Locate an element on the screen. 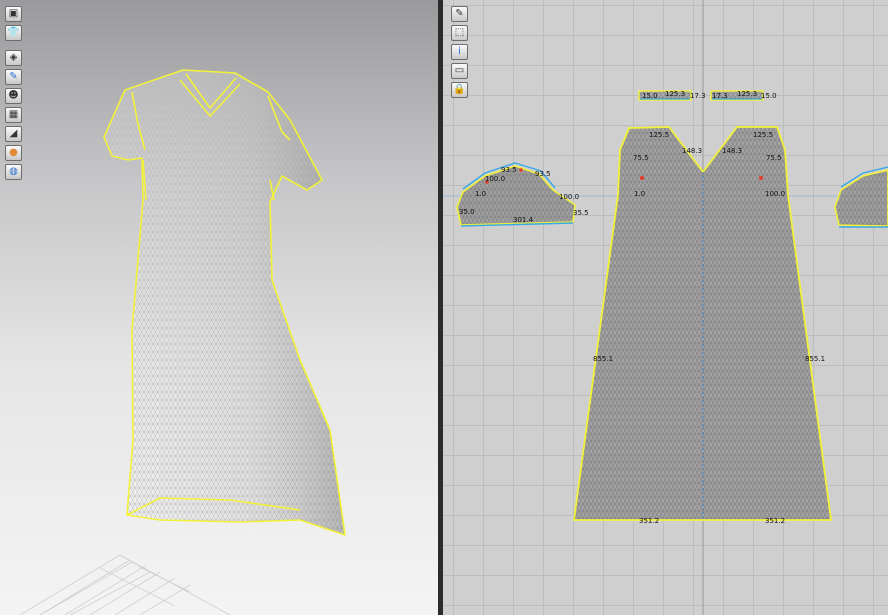 The width and height of the screenshot is (888, 615). front-neck-right-label: 148.3 is located at coordinates (732, 151).